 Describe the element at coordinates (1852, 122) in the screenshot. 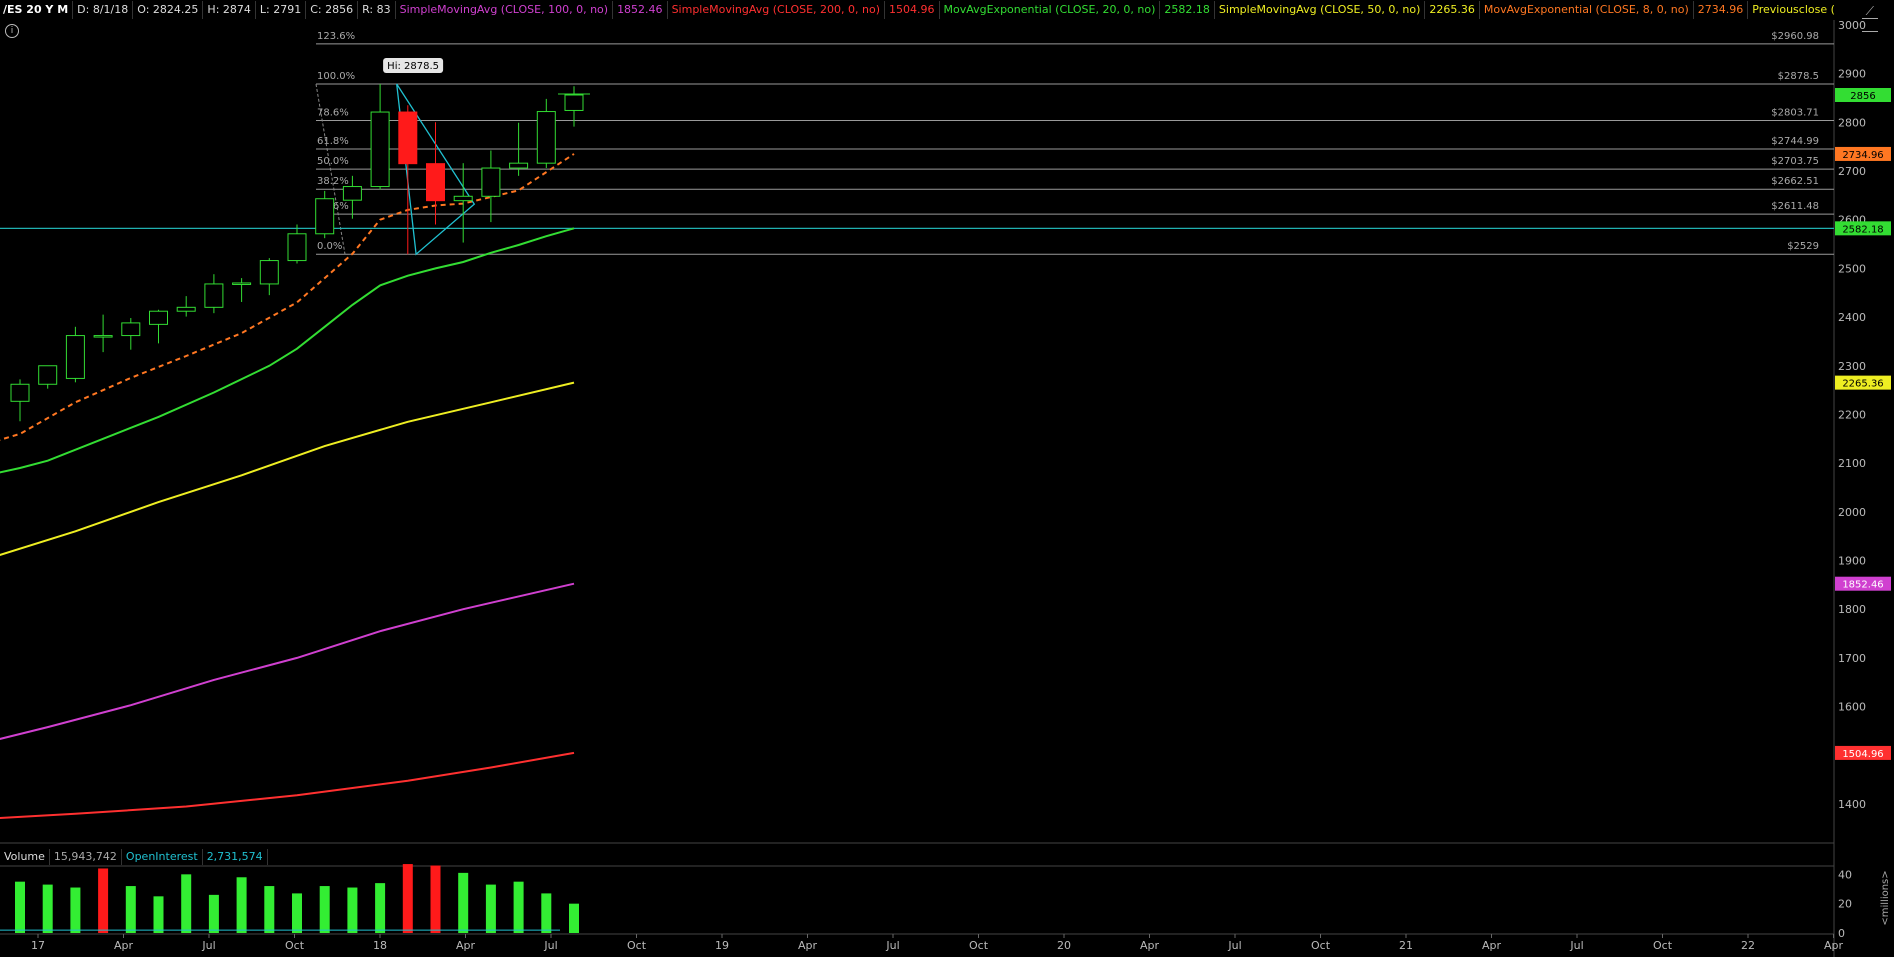

I see `y-tick-label: 2800` at that location.